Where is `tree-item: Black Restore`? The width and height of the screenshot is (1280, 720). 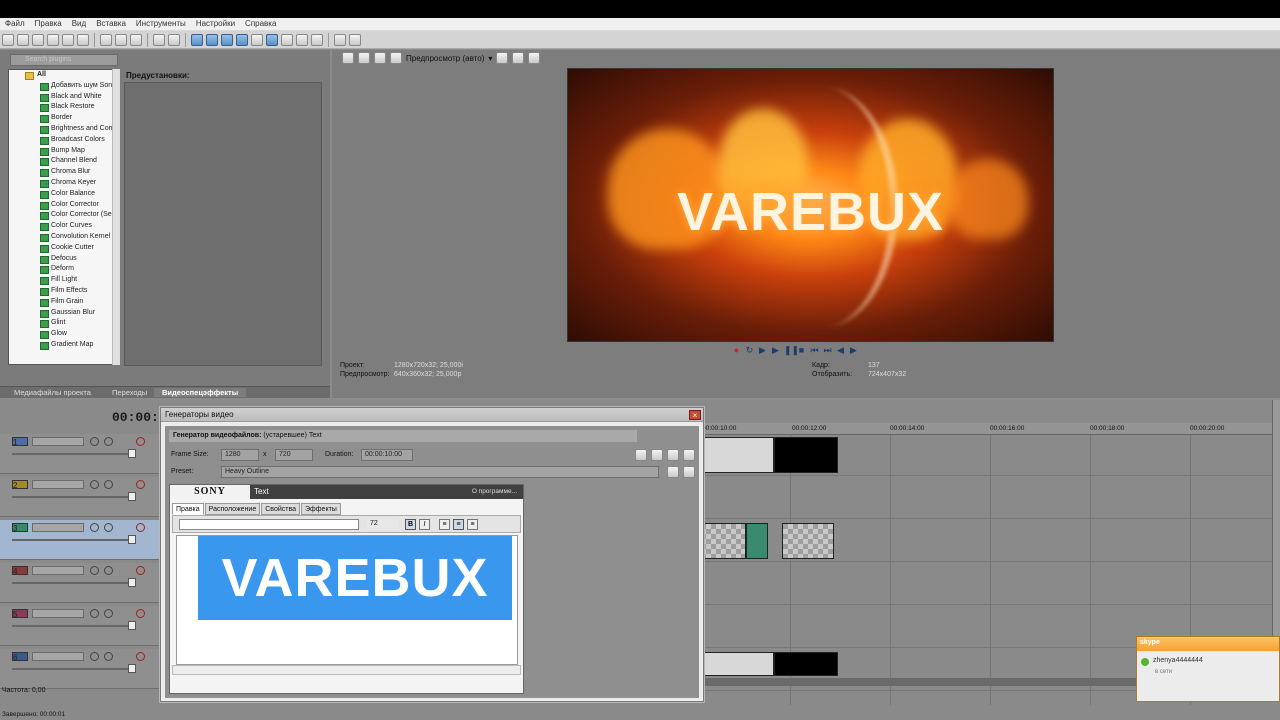 tree-item: Black Restore is located at coordinates (64, 107).